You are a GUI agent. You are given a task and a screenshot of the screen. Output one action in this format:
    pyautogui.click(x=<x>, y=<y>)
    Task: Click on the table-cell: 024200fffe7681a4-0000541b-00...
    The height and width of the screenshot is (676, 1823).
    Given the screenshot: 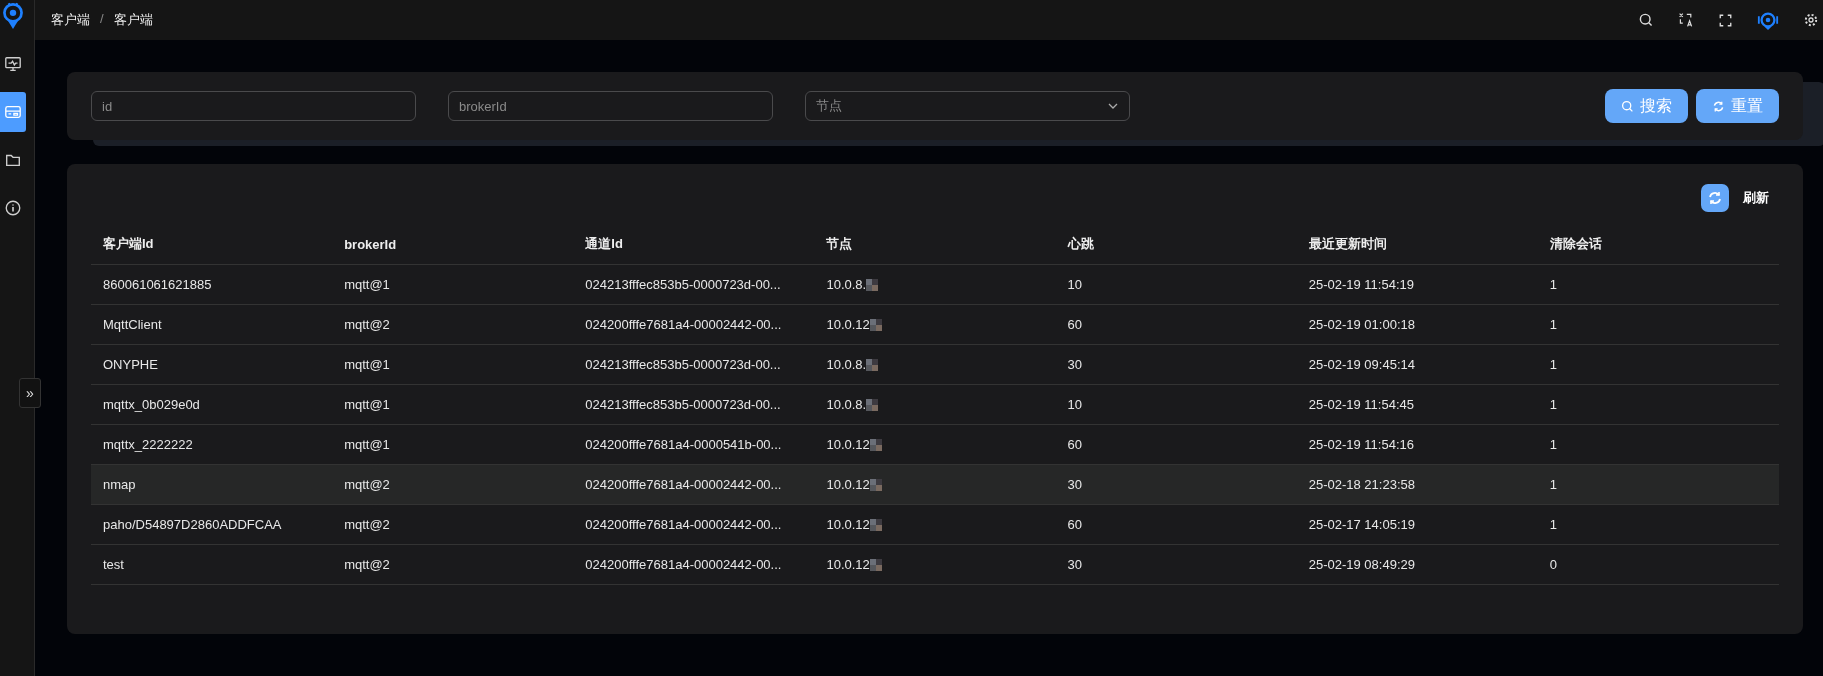 What is the action you would take?
    pyautogui.click(x=683, y=444)
    